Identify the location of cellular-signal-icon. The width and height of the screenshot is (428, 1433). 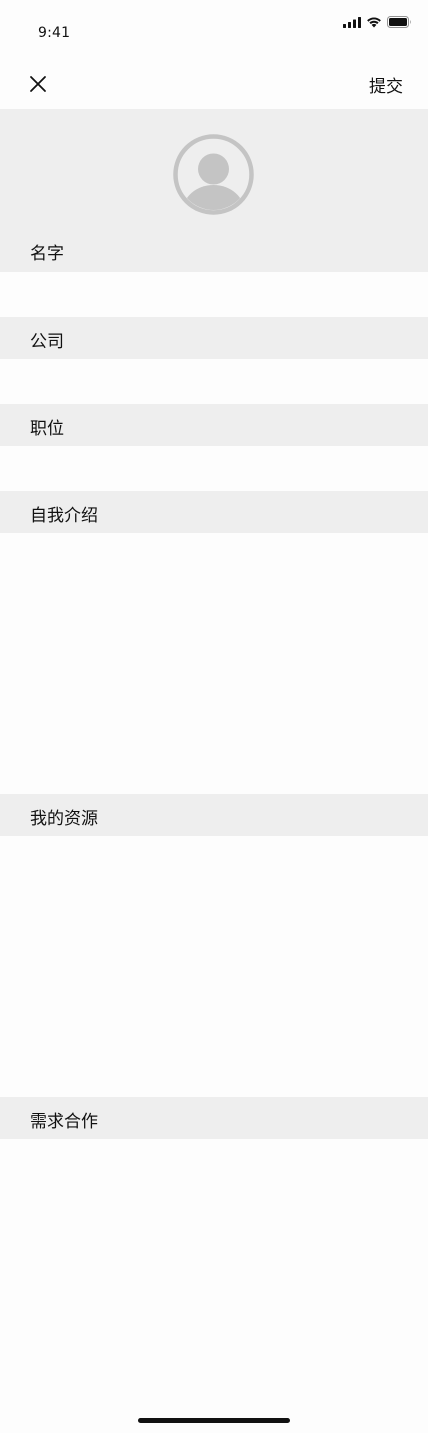
(352, 22).